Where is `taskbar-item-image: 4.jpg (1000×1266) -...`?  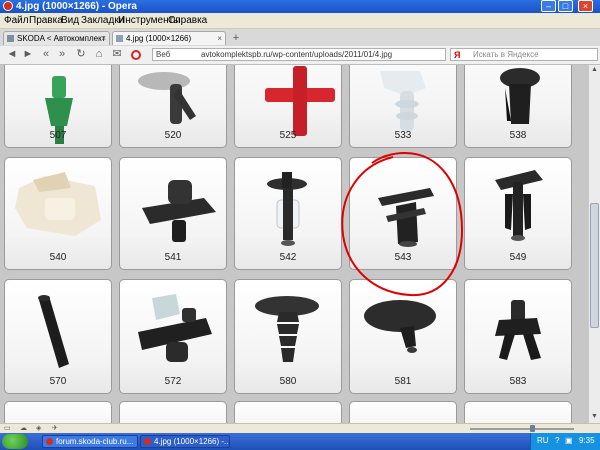
taskbar-item-image: 4.jpg (1000×1266) -... is located at coordinates (185, 441).